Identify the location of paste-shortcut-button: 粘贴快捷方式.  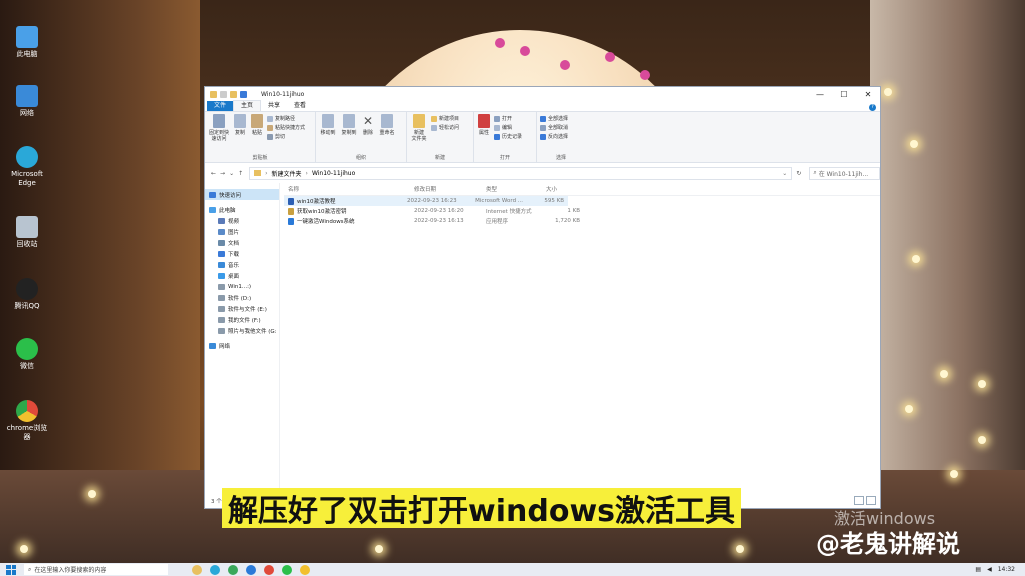
(286, 127).